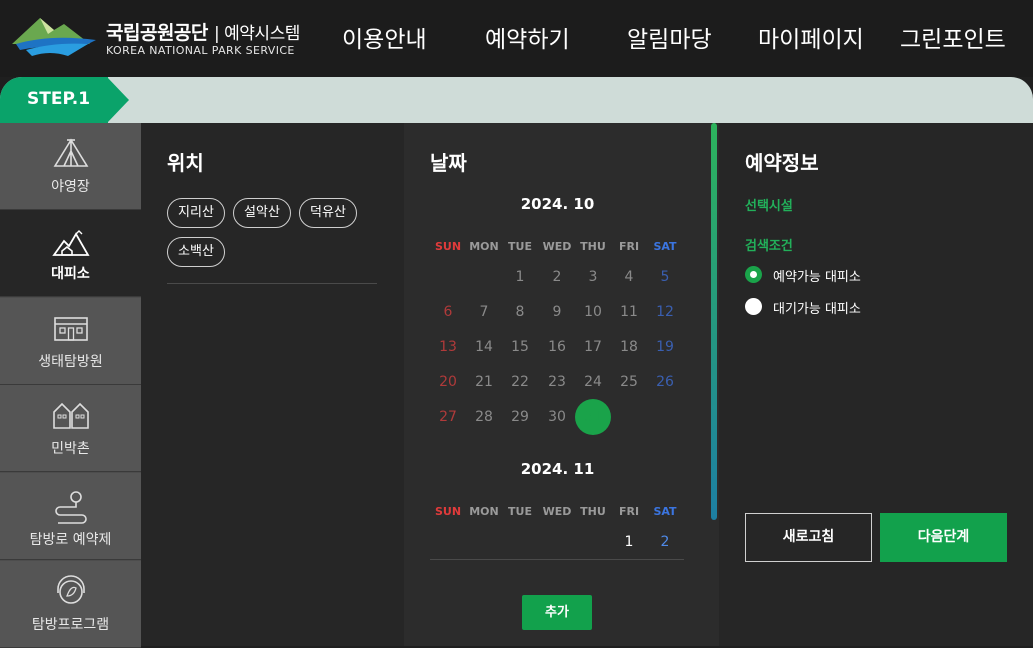 Image resolution: width=1033 pixels, height=648 pixels. I want to click on radio-available-shelter, so click(753, 274).